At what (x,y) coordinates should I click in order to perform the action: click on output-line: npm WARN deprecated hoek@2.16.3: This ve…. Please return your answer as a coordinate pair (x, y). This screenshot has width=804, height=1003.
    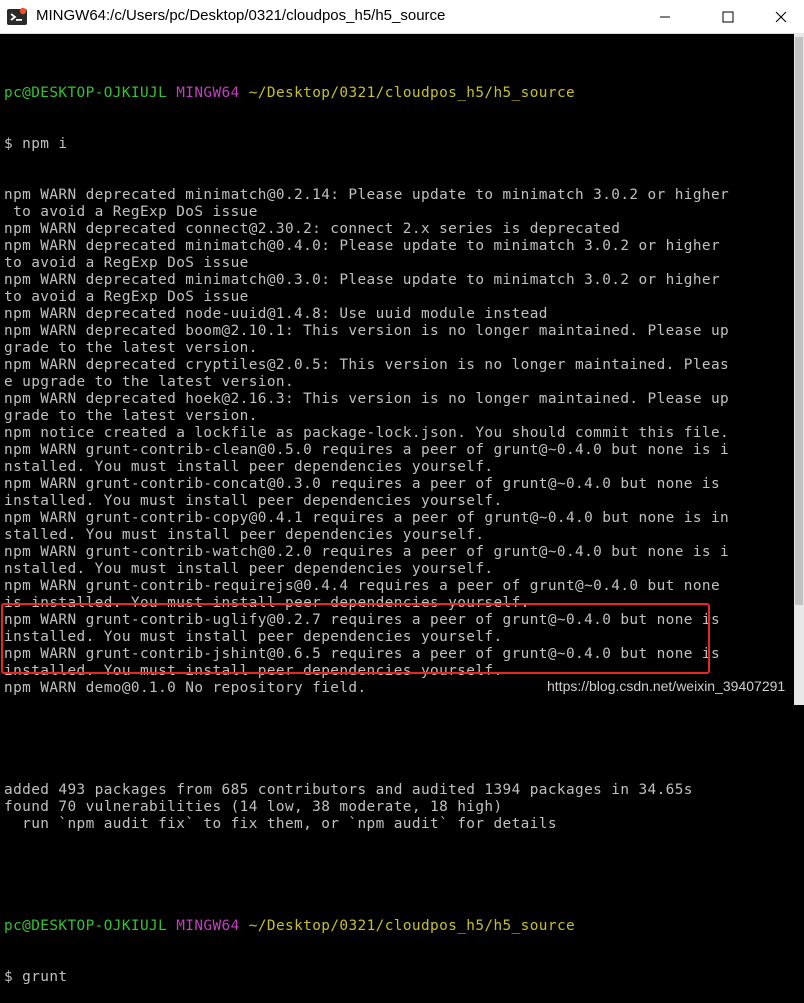
    Looking at the image, I should click on (367, 399).